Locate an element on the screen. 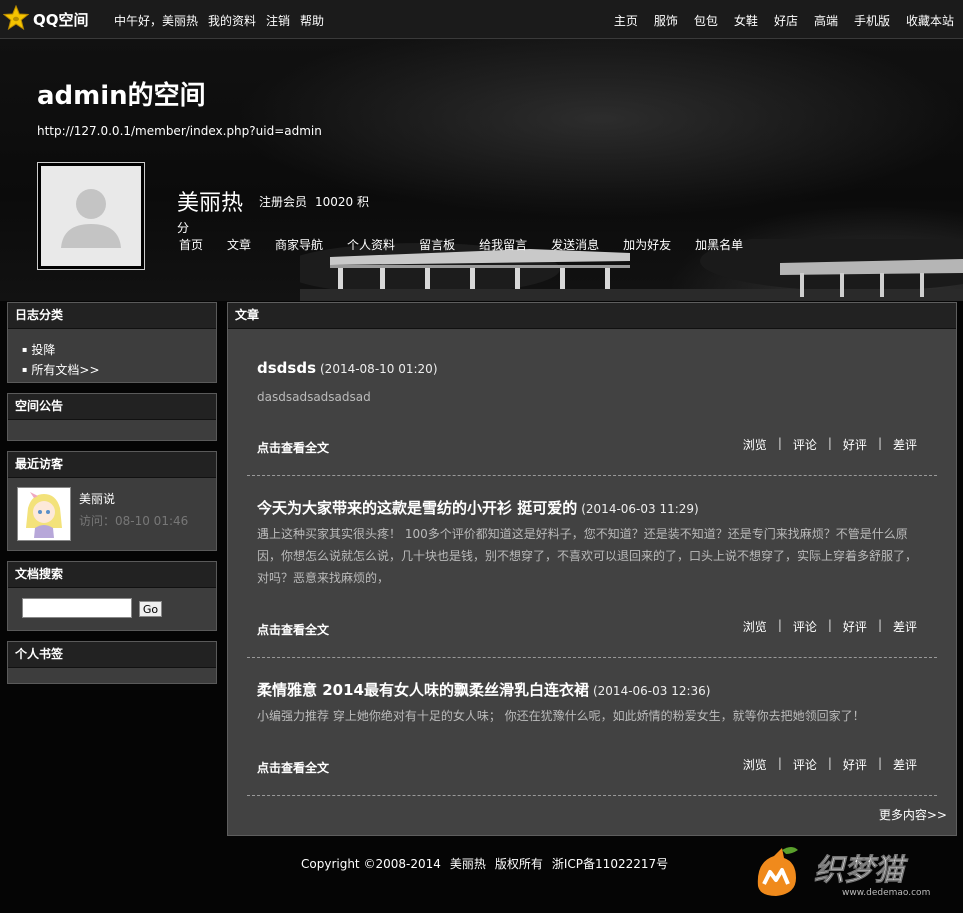 The image size is (963, 913). user-role: 注册会员 is located at coordinates (283, 202).